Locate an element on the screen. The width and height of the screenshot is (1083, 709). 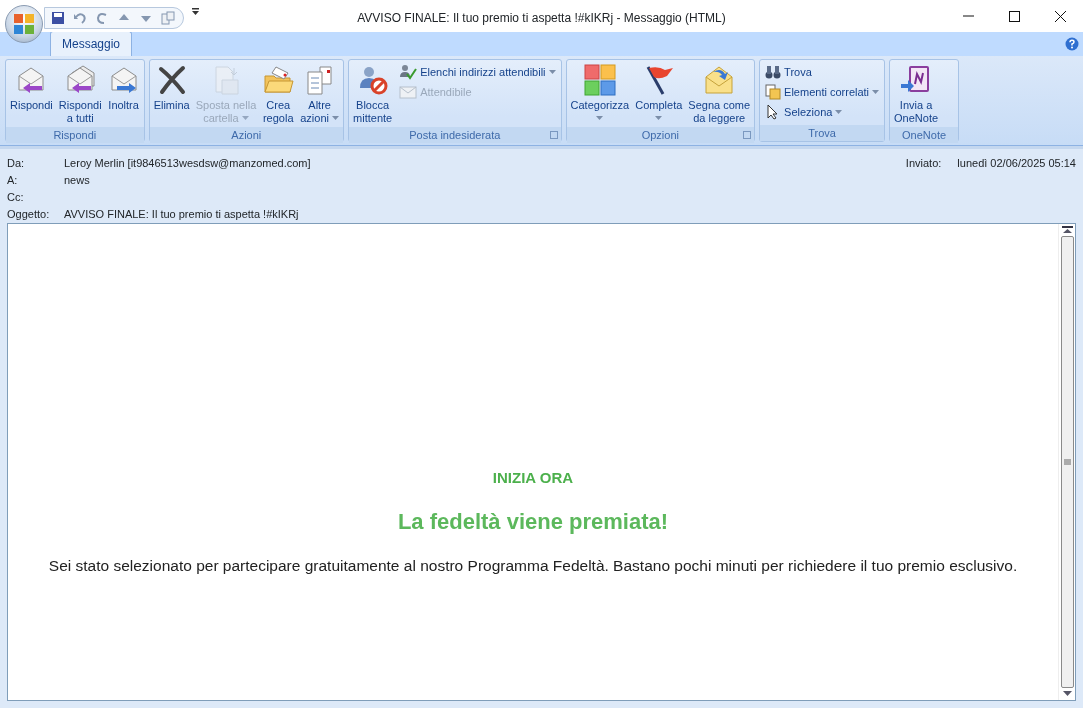
field-value: AVVISO FINALE: Il tuo premio ti aspetta !#kIKRj is located at coordinates (181, 215).